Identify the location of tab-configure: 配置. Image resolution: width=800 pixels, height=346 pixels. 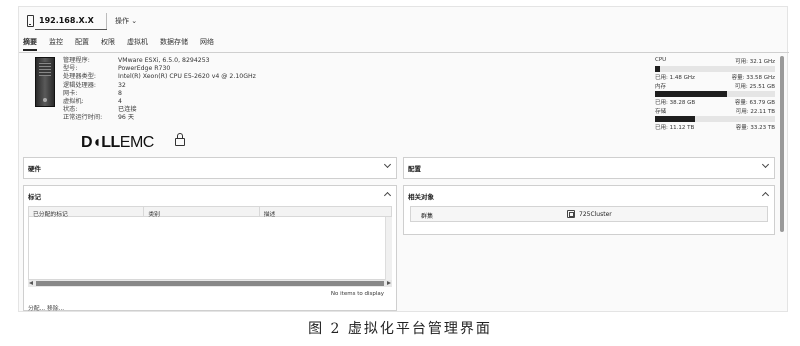
(82, 44).